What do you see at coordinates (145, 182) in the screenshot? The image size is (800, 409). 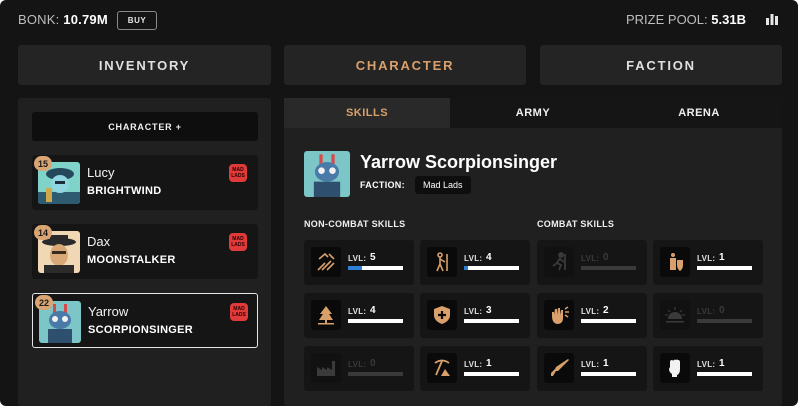 I see `character-card-lucy: 15 Lucy BRIGHTWIND MAD LADS` at bounding box center [145, 182].